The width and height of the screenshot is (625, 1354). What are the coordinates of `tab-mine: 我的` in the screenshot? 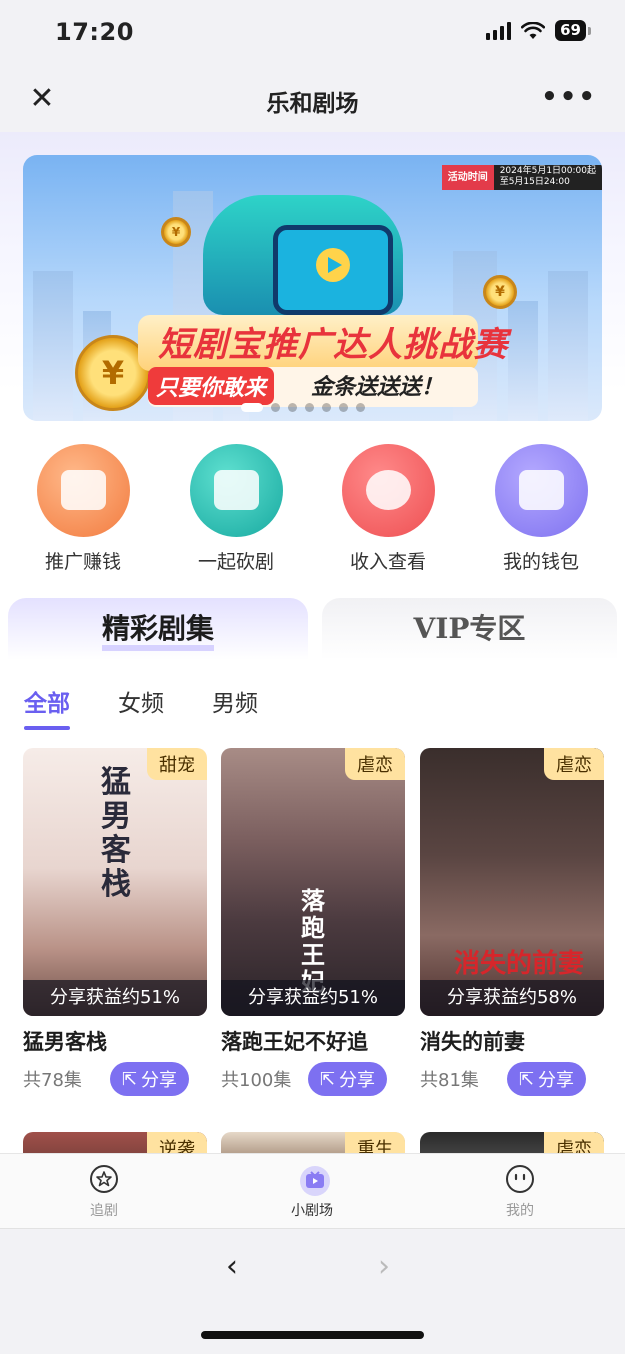 It's located at (520, 1192).